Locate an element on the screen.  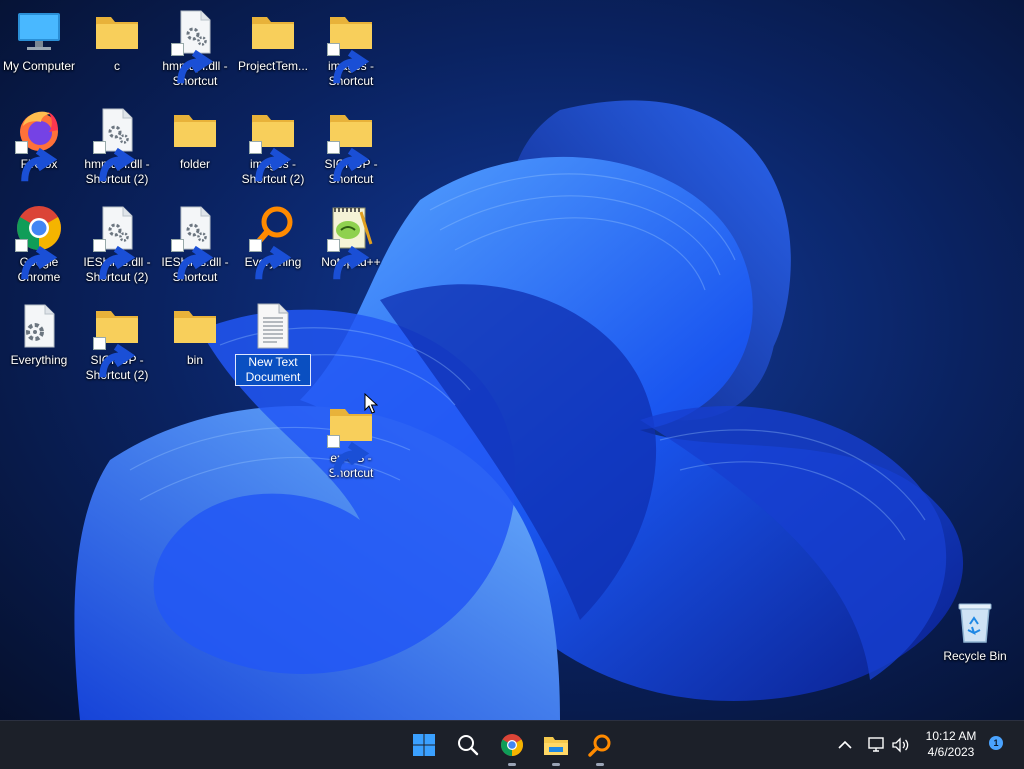
desktop-icon-label: Everything is located at coordinates (39, 360).